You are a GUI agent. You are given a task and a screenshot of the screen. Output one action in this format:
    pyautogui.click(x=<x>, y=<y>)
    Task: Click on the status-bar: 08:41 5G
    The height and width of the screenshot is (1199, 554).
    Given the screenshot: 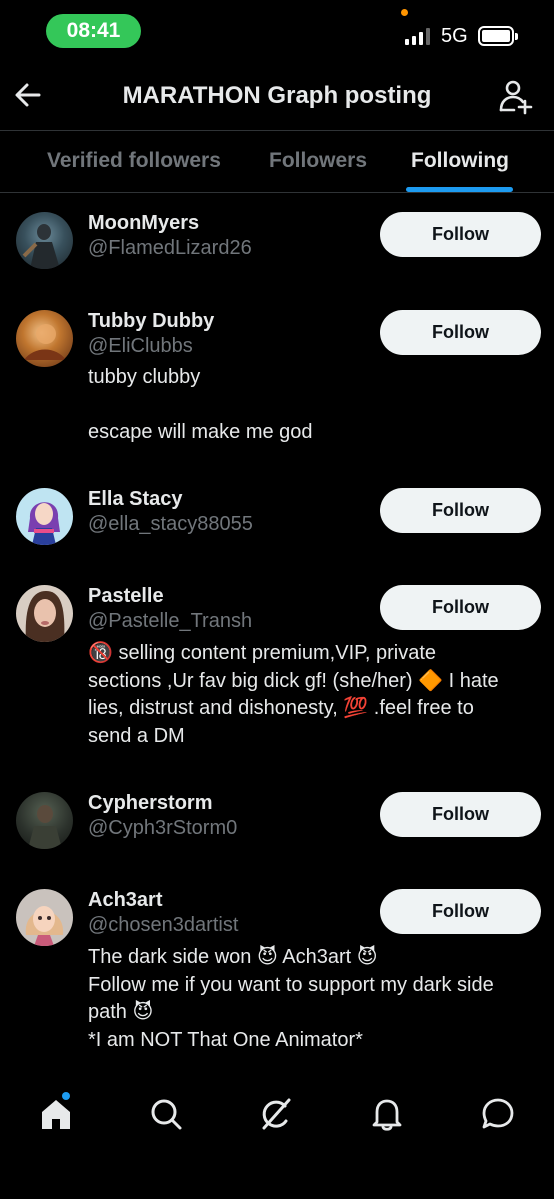 What is the action you would take?
    pyautogui.click(x=277, y=31)
    